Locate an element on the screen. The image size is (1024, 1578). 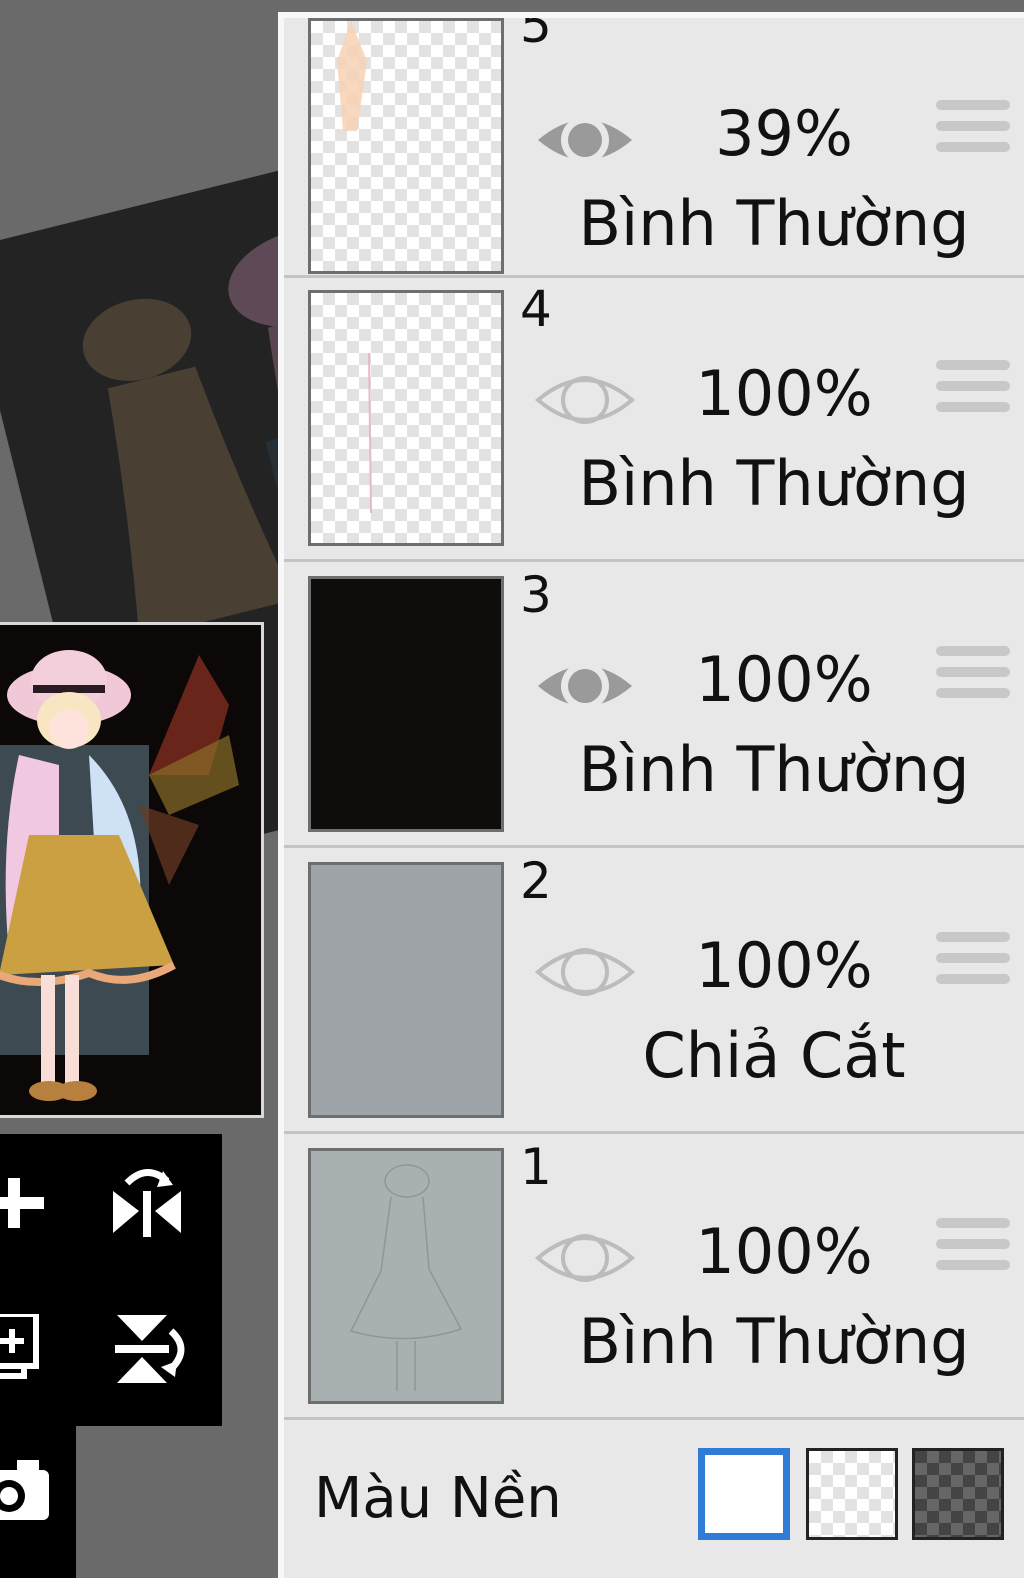
flip-vertical-button is located at coordinates (147, 1349).